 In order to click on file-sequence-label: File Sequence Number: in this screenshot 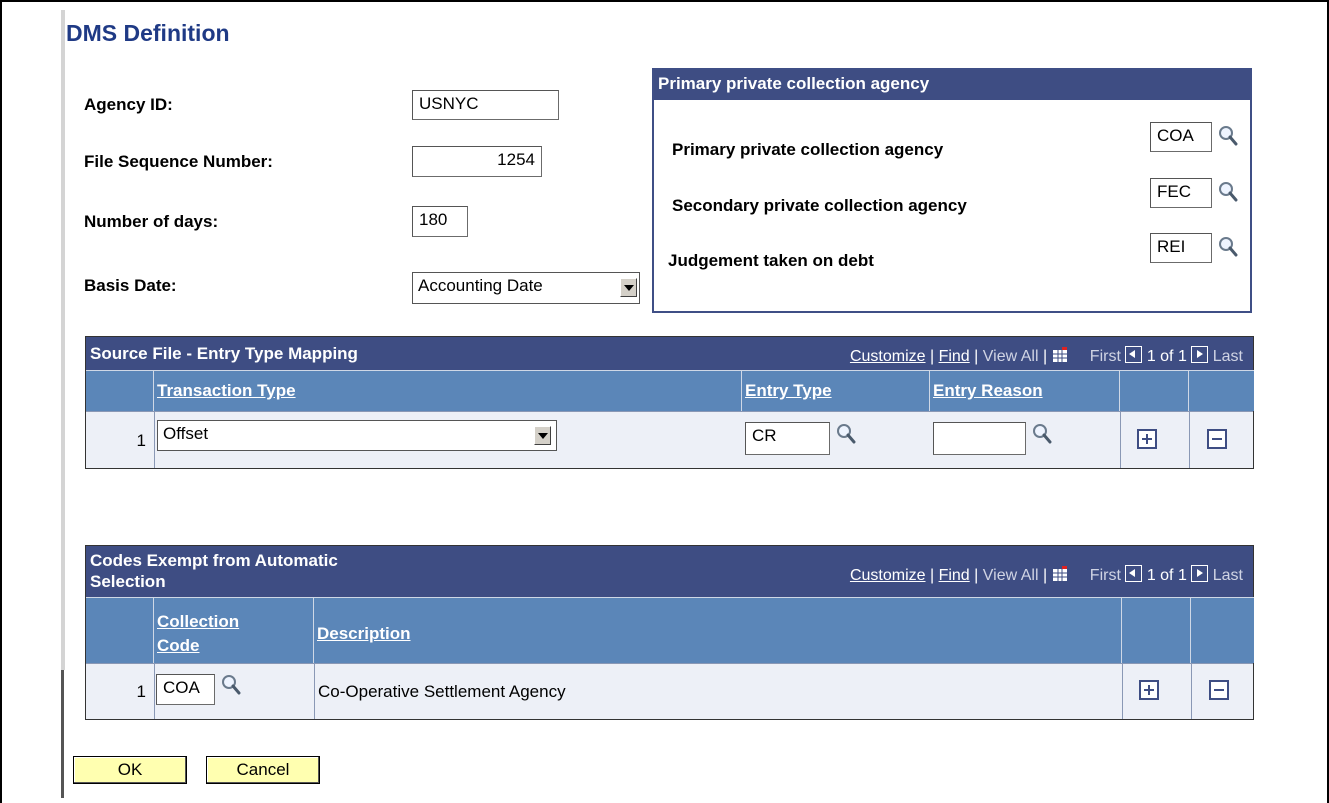, I will do `click(178, 161)`.